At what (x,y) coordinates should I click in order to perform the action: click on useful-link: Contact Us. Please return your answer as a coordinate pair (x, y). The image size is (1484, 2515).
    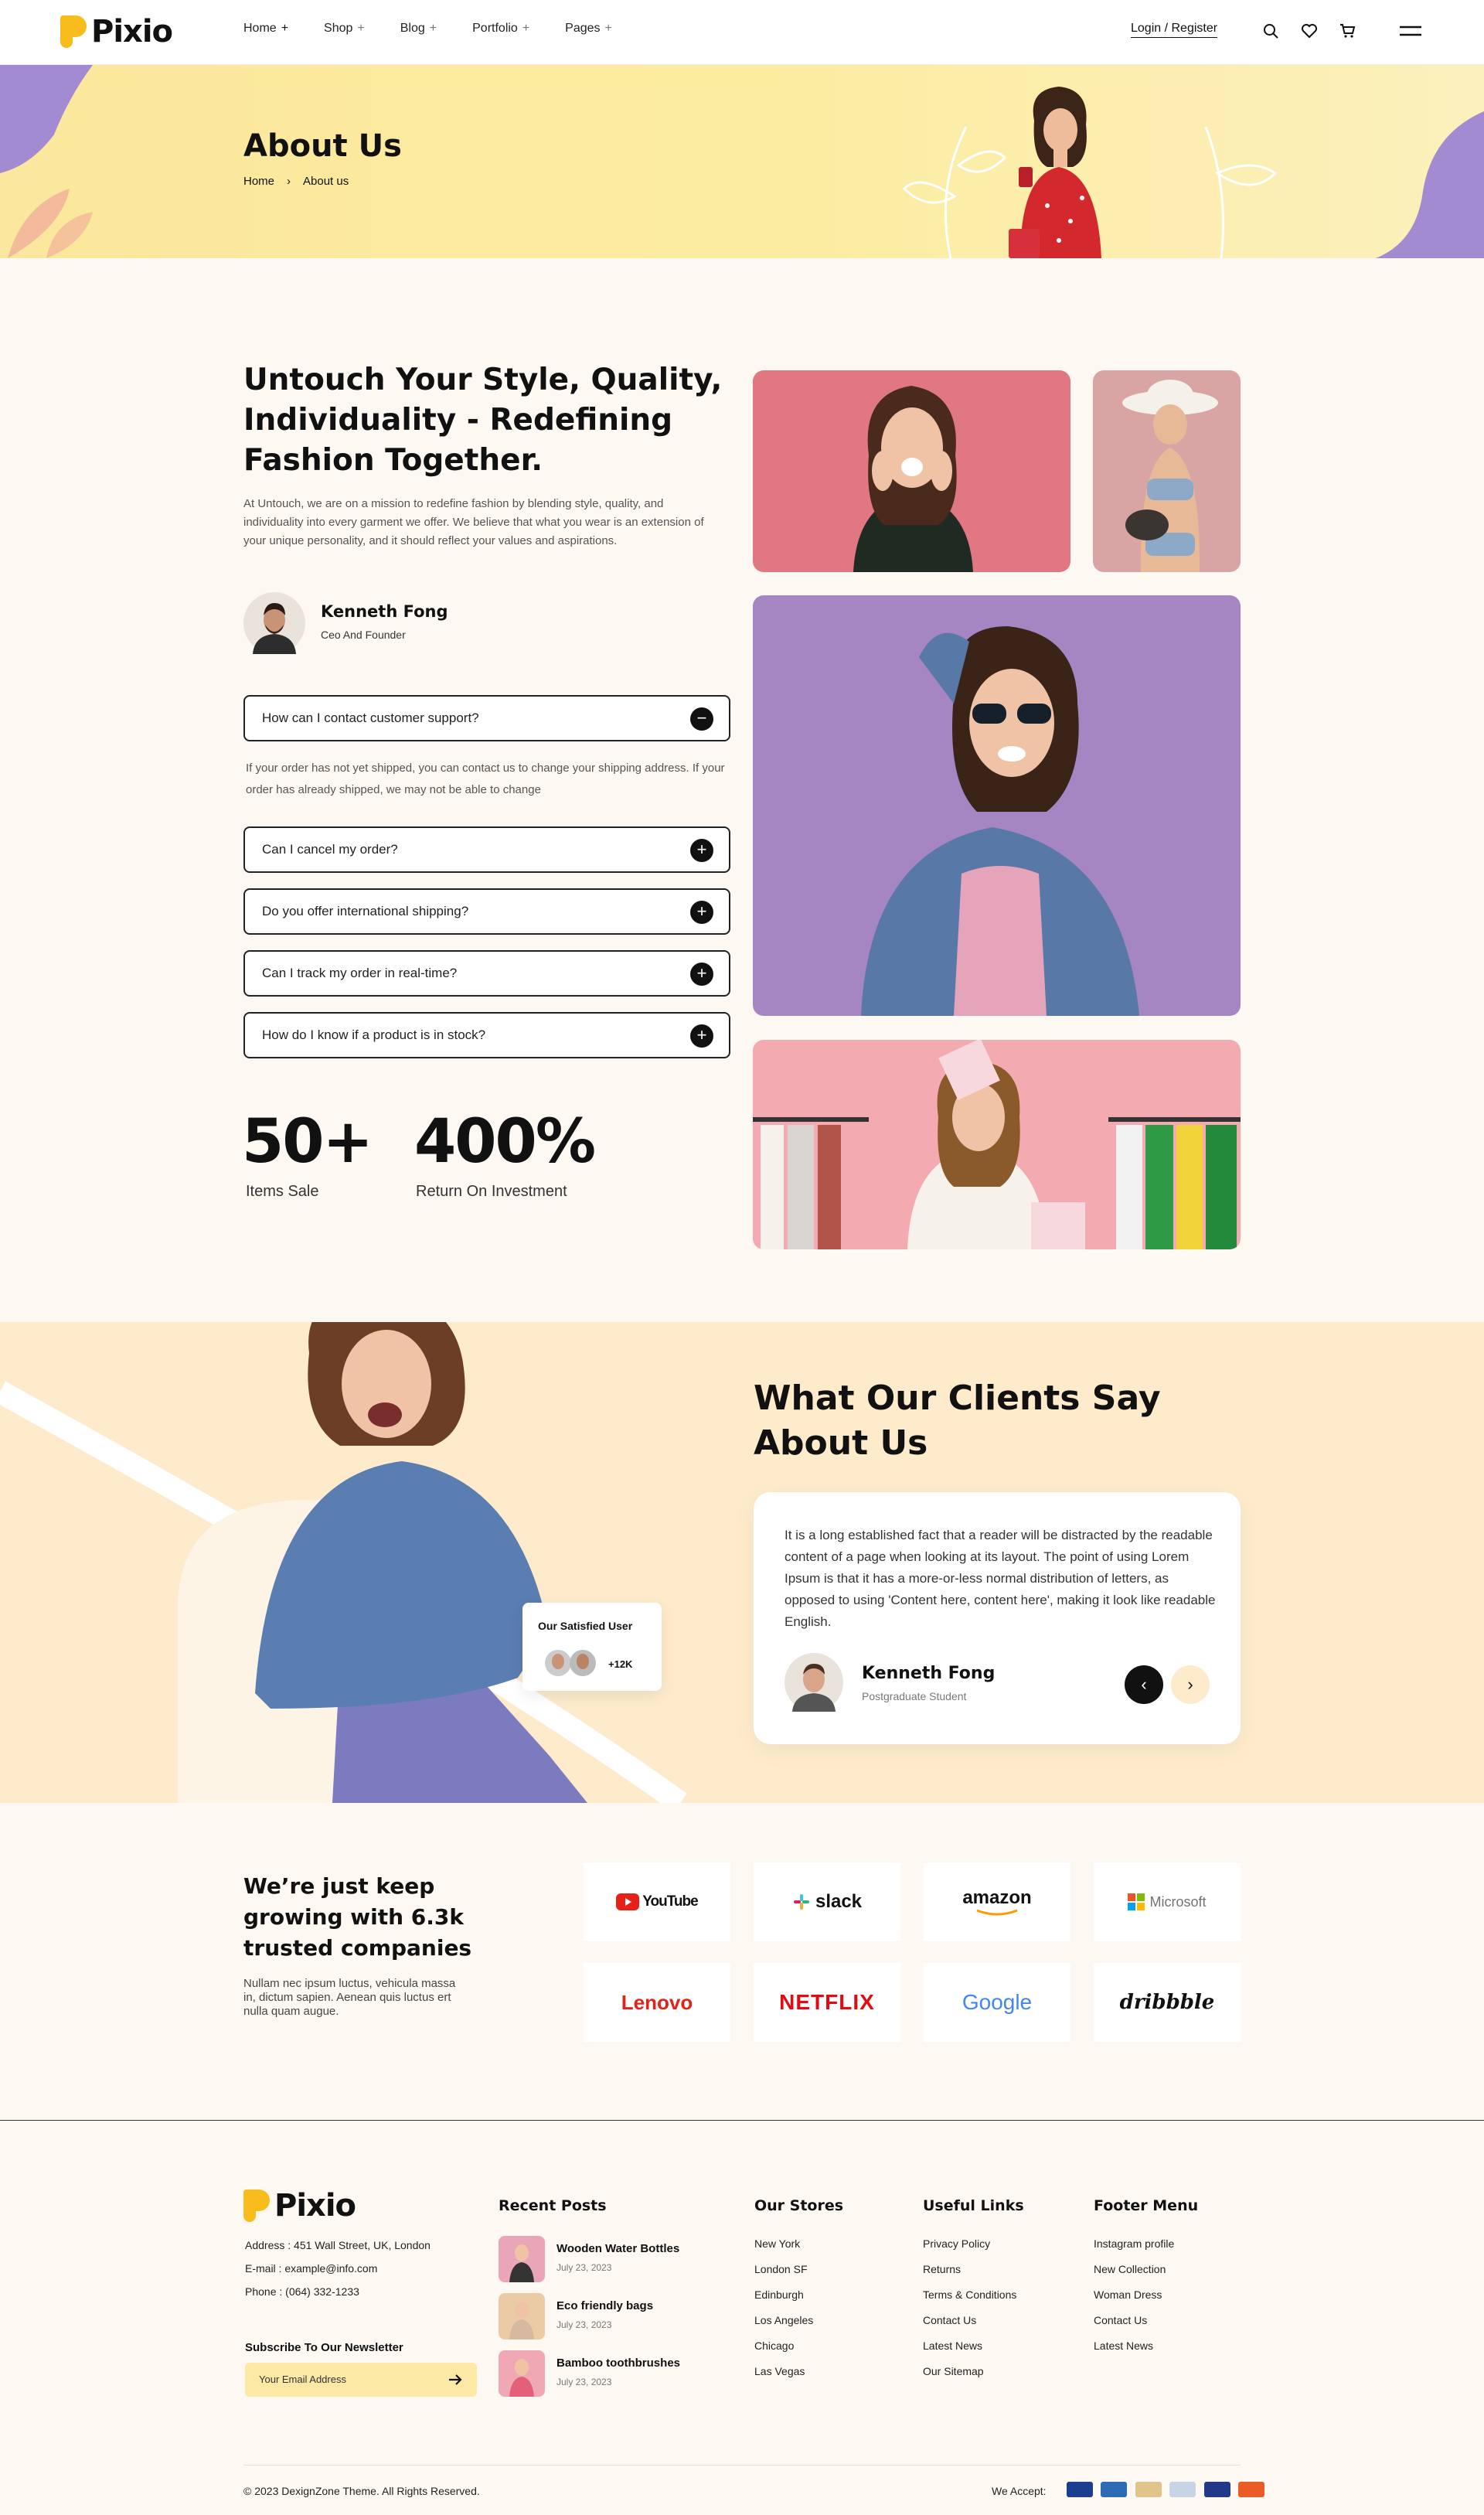
    Looking at the image, I should click on (969, 2320).